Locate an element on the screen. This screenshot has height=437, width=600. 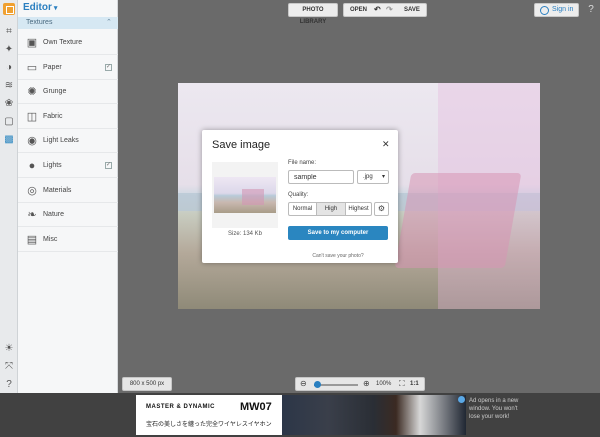
quality-high: High is located at coordinates (331, 209).